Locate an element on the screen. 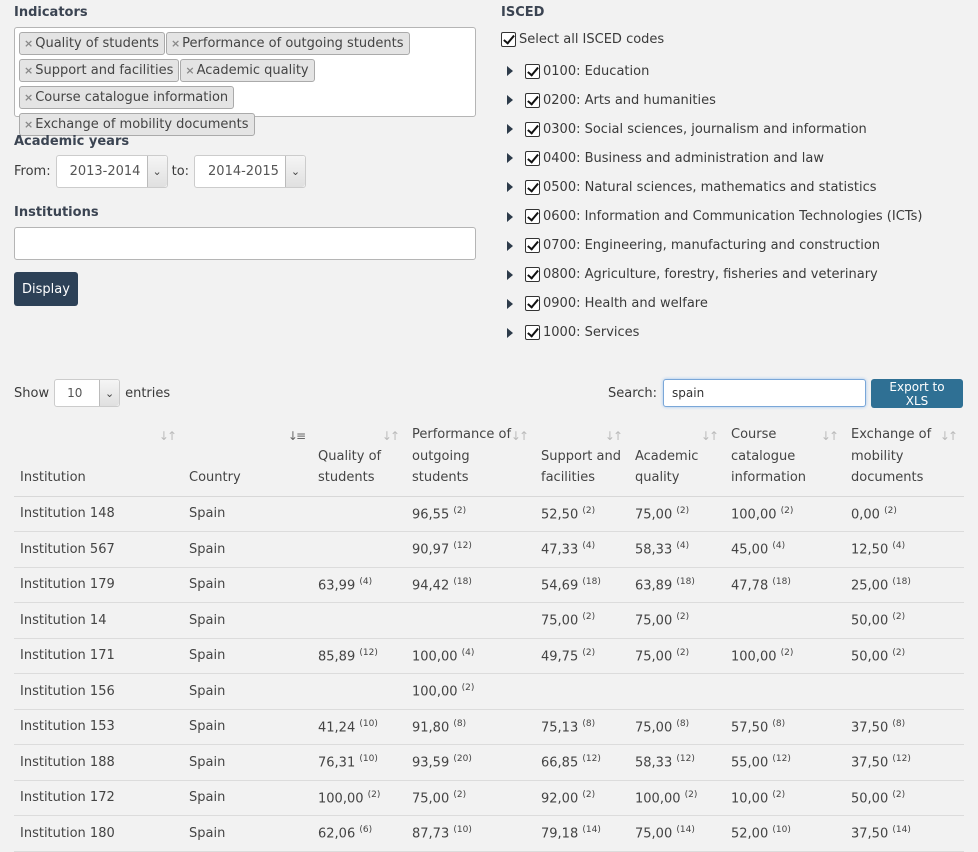 The image size is (978, 852). score-value: 50,00 is located at coordinates (870, 798).